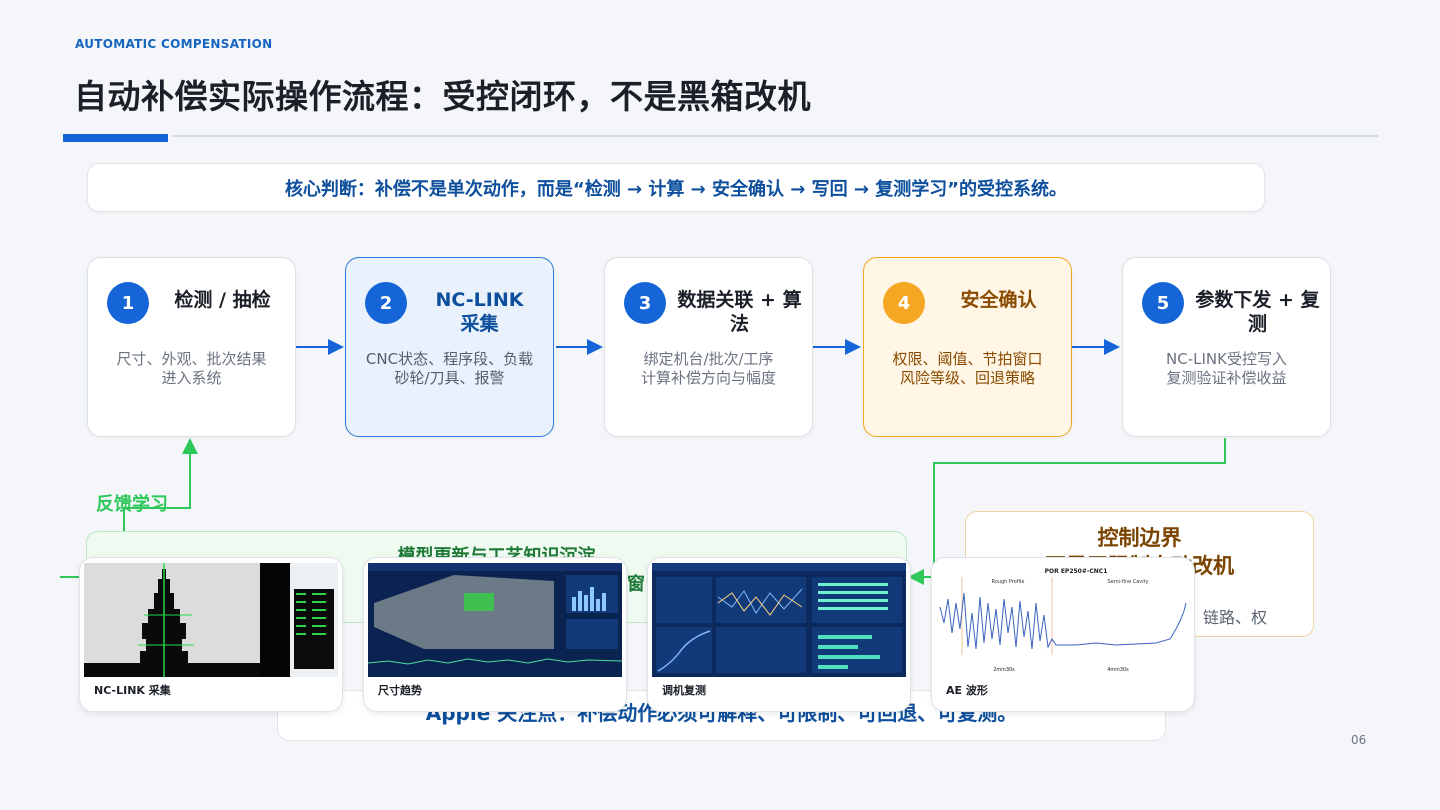 This screenshot has height=810, width=1440. What do you see at coordinates (708, 368) in the screenshot?
I see `step-body: 绑定机台/批次/工序 计算补偿方向与幅度` at bounding box center [708, 368].